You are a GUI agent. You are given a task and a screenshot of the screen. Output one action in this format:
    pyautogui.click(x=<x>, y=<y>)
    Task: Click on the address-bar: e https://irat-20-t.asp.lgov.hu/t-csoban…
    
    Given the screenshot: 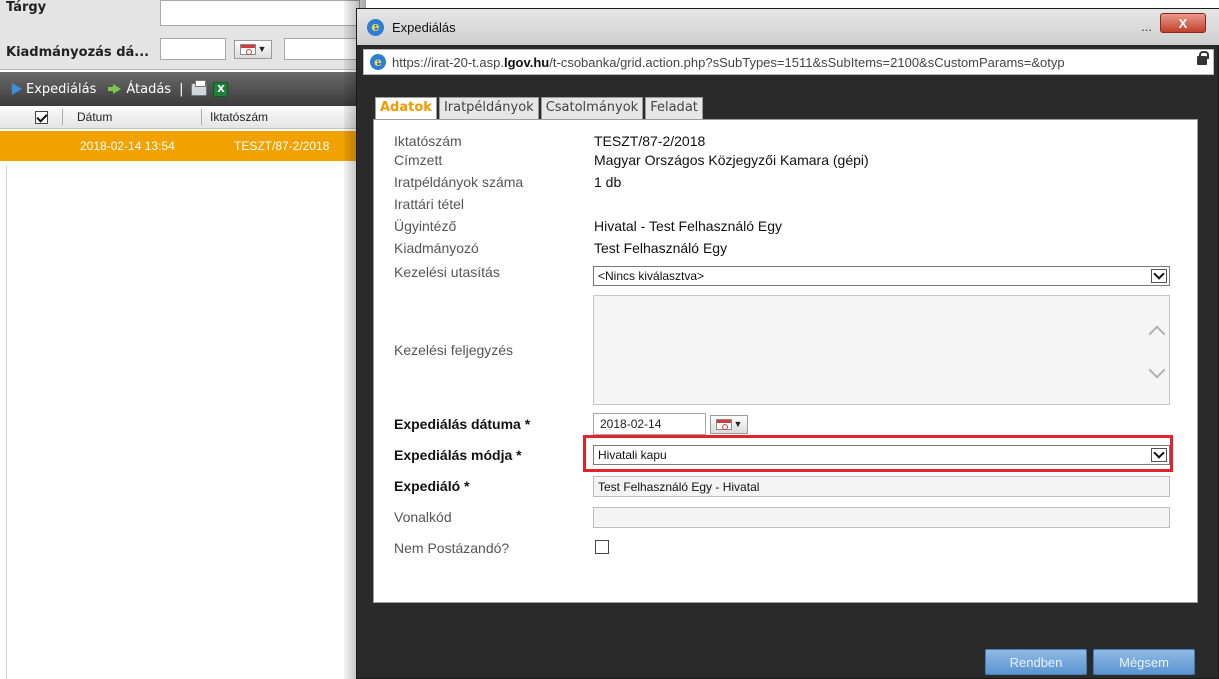 What is the action you would take?
    pyautogui.click(x=788, y=62)
    